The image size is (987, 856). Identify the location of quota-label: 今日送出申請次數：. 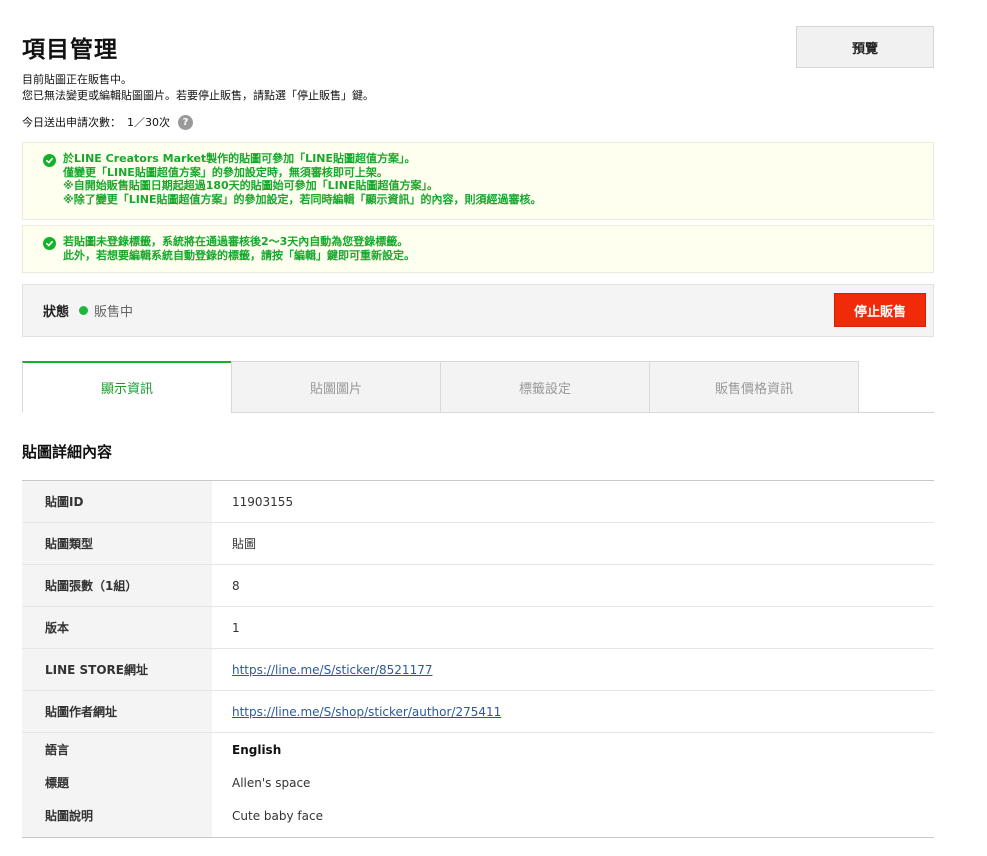
(71, 122).